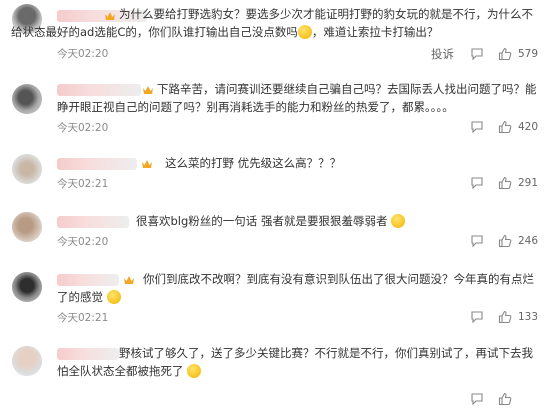 The image size is (550, 408). I want to click on comment-item: 这么菜的打野 优先级这么高？？？ 今天02:21 291, so click(275, 173).